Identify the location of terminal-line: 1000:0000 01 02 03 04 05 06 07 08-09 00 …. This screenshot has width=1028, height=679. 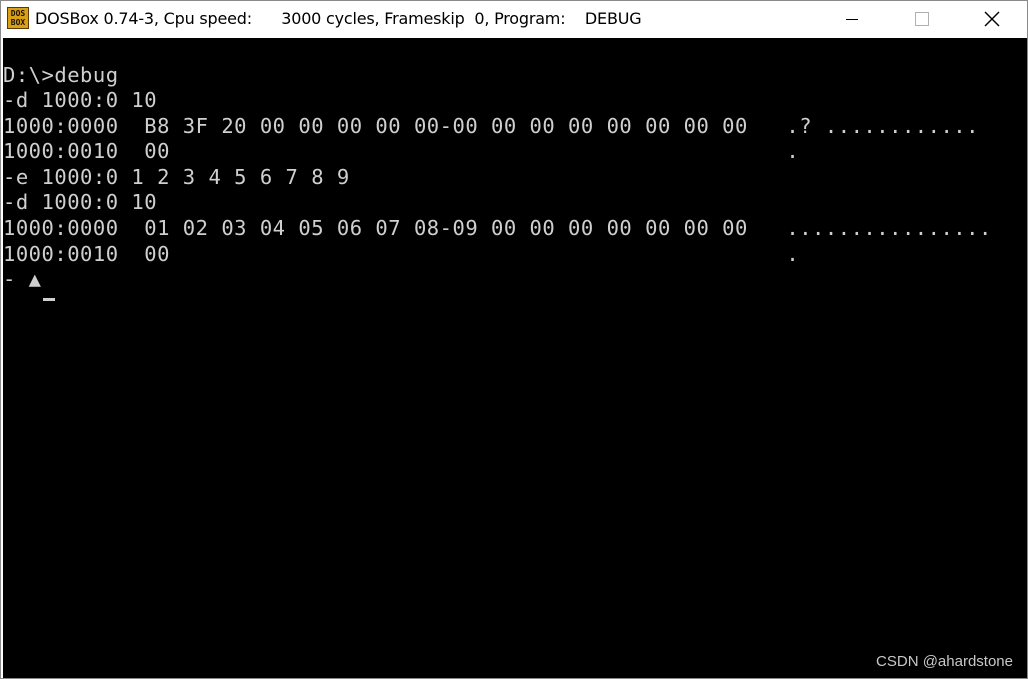
(497, 228).